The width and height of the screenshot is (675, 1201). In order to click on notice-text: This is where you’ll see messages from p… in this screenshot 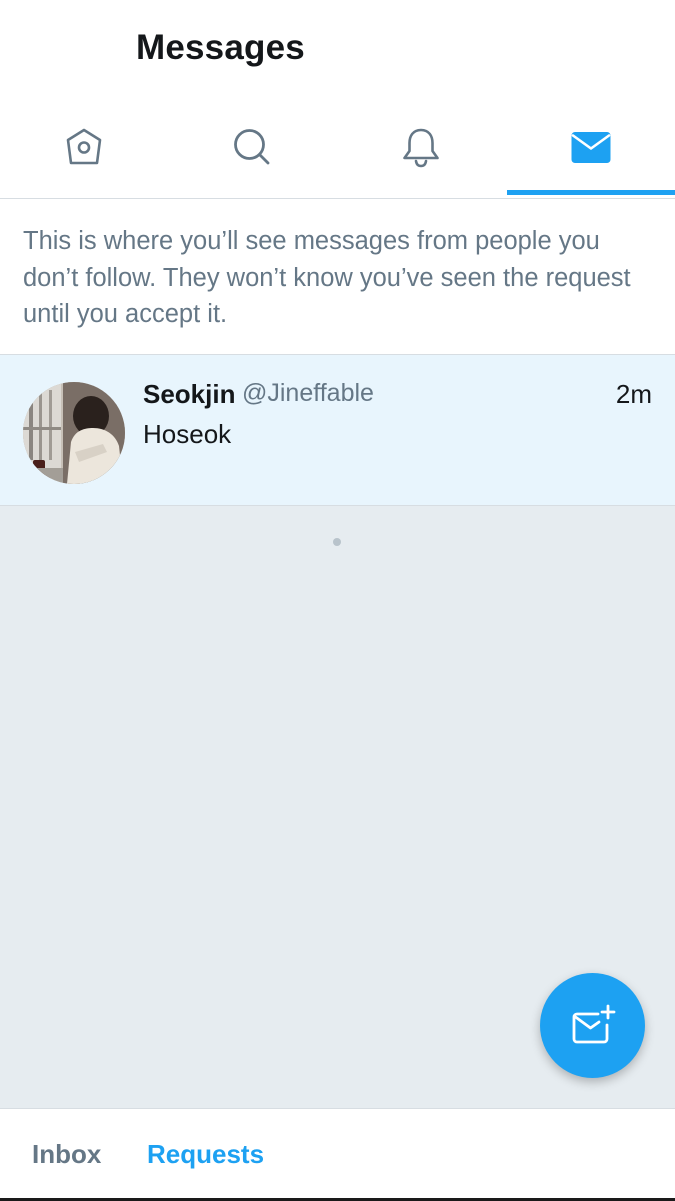, I will do `click(327, 277)`.